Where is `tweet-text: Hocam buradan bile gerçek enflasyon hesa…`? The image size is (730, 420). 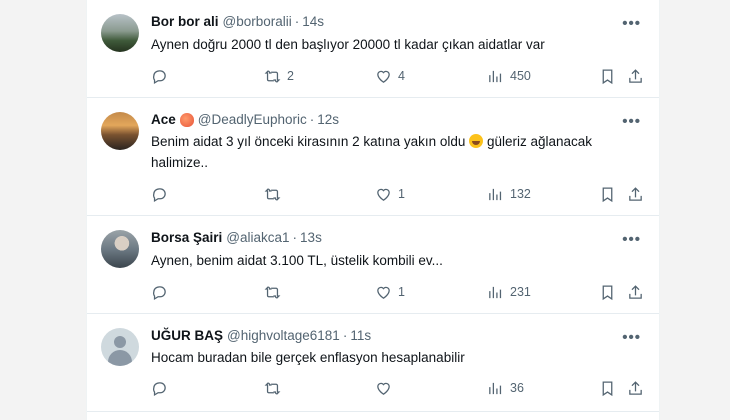 tweet-text: Hocam buradan bile gerçek enflasyon hesa… is located at coordinates (308, 357).